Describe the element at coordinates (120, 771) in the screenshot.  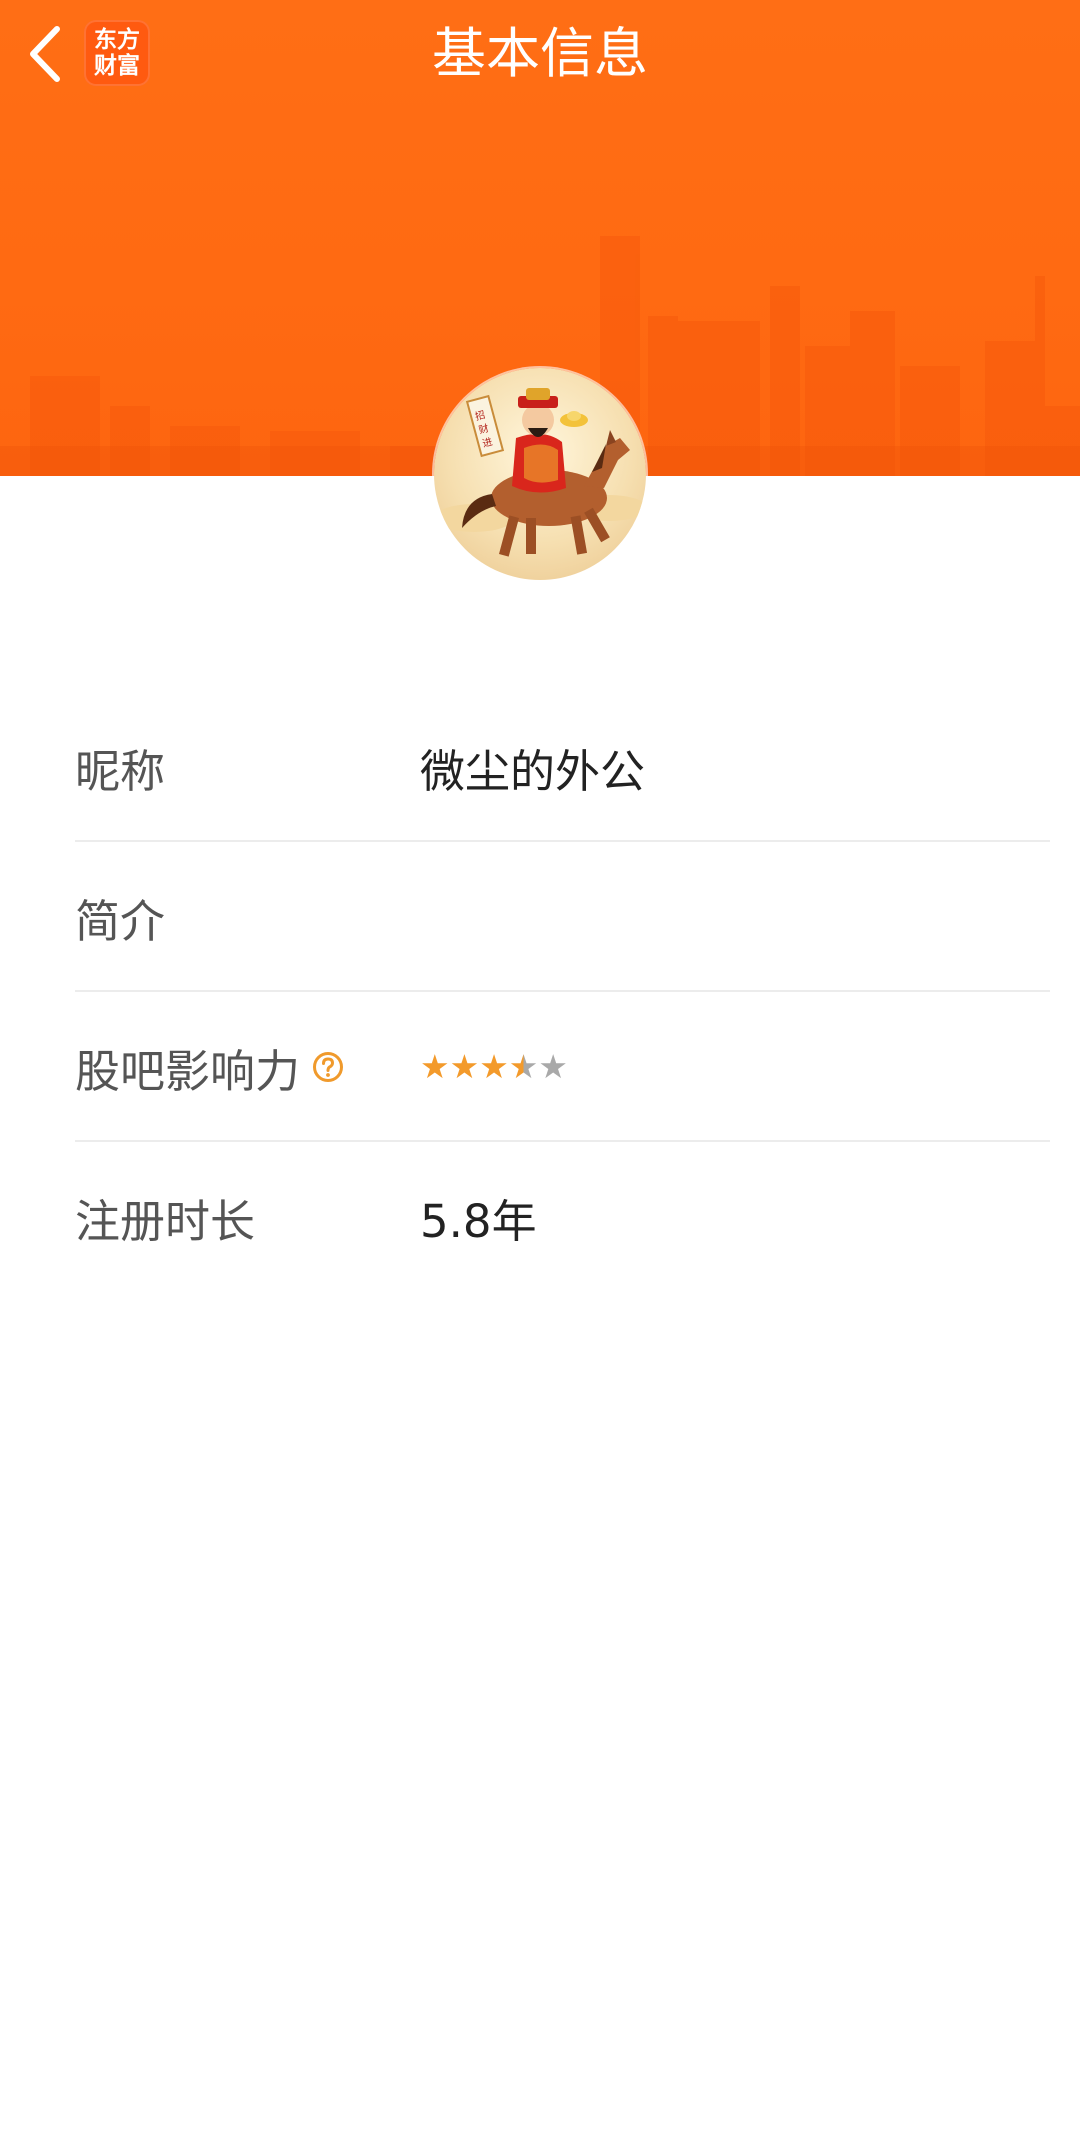
I see `nickname-label: 昵称` at that location.